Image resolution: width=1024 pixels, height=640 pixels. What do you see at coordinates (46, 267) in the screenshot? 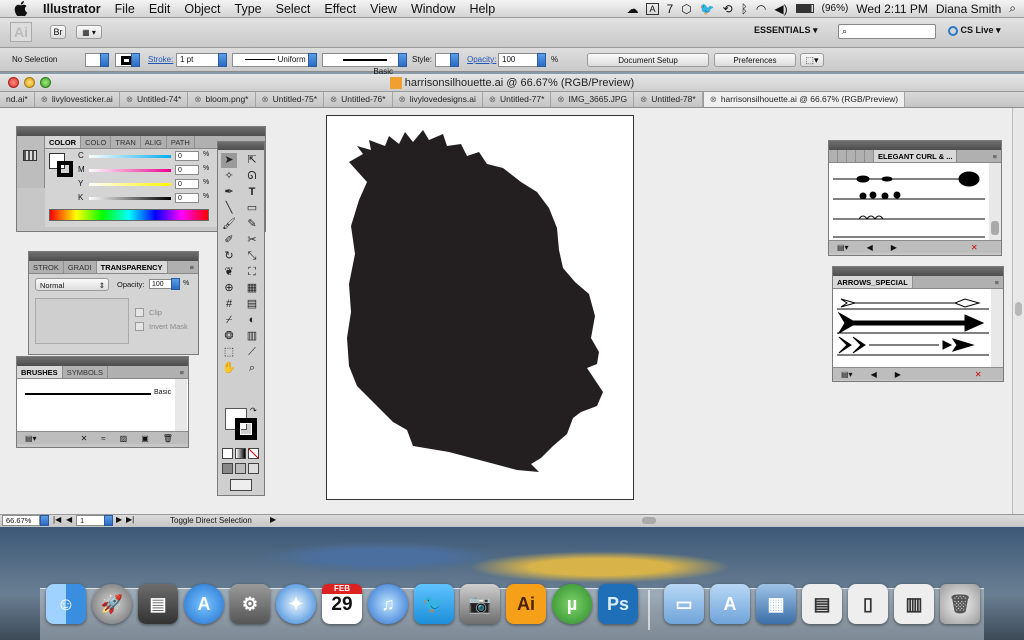
I see `tab-stroke: STROK` at bounding box center [46, 267].